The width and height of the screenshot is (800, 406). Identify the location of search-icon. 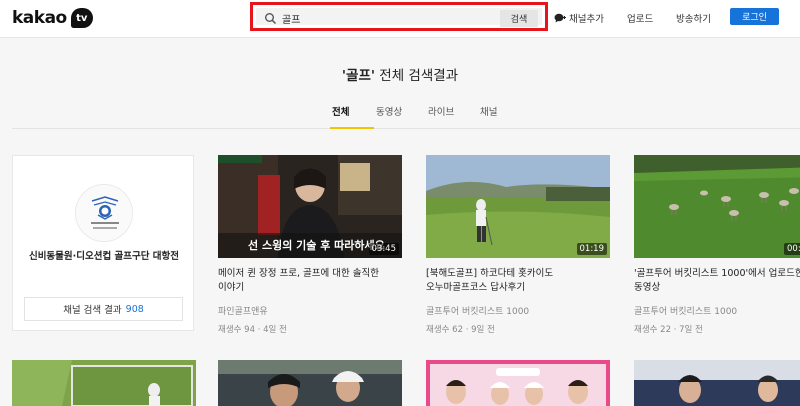
(271, 19).